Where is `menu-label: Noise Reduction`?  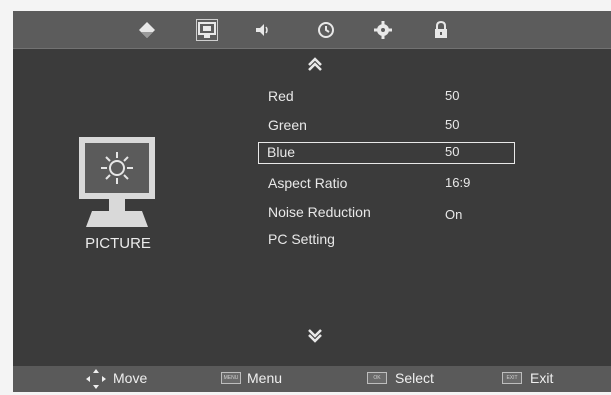
menu-label: Noise Reduction is located at coordinates (319, 212).